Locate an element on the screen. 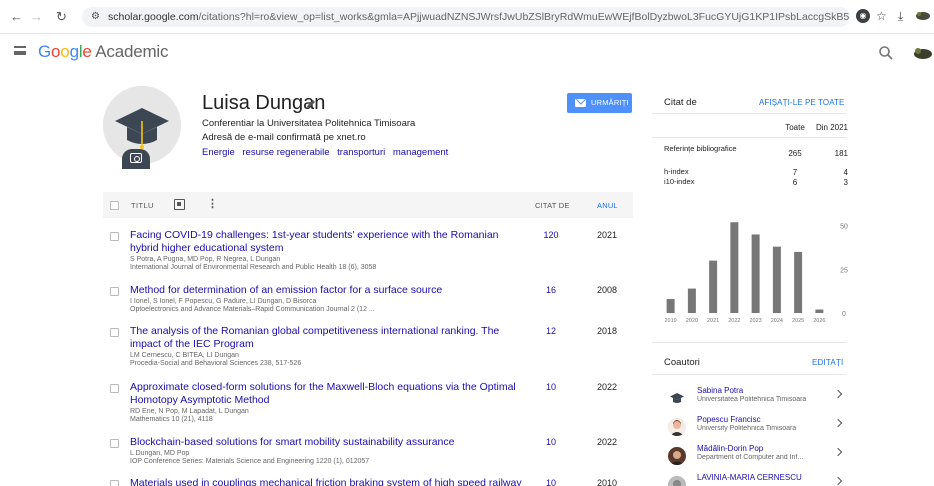 This screenshot has width=934, height=486. x-tick-label: 2022 is located at coordinates (734, 321).